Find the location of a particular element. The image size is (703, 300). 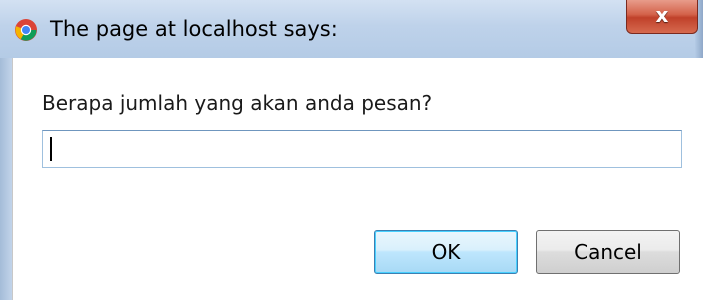

prompt-message: Berapa jumlah yang akan anda pesan? is located at coordinates (237, 103).